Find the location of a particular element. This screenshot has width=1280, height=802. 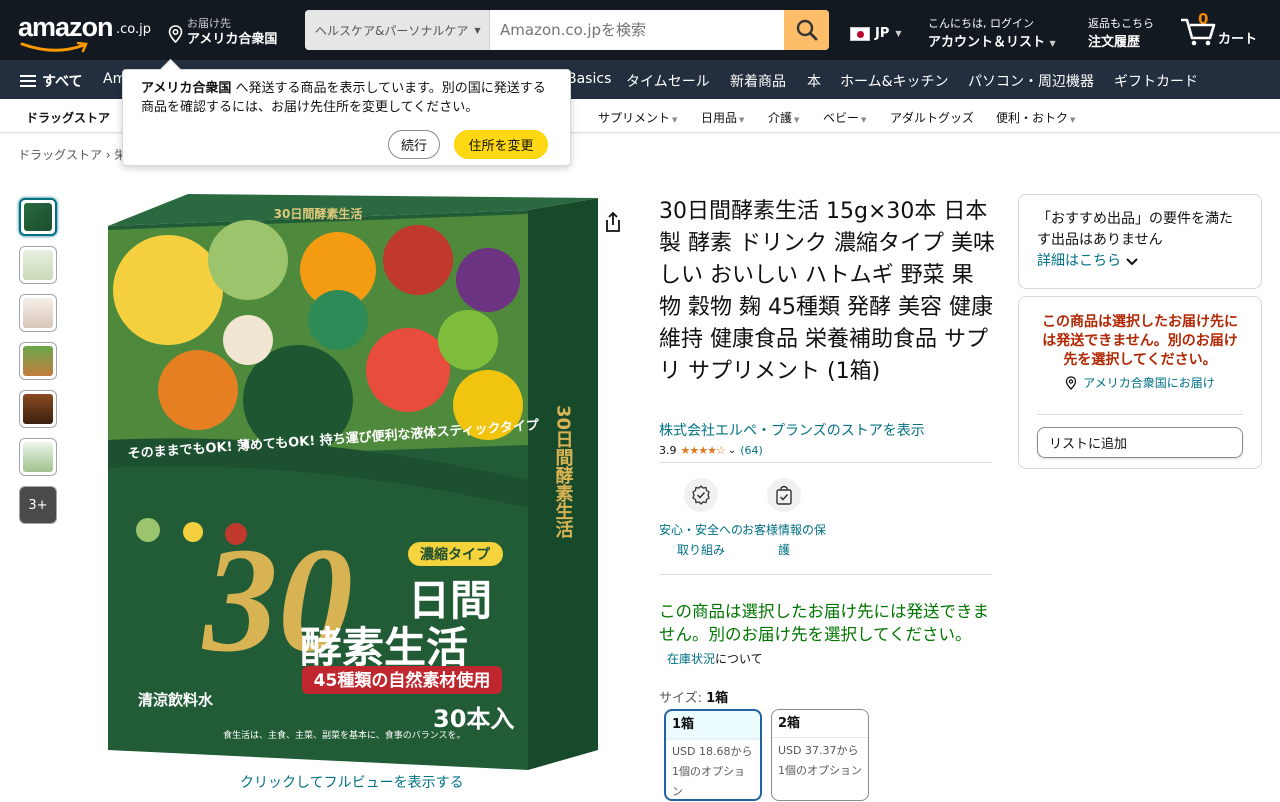

orders-line1: 返品もこちら is located at coordinates (1121, 23).